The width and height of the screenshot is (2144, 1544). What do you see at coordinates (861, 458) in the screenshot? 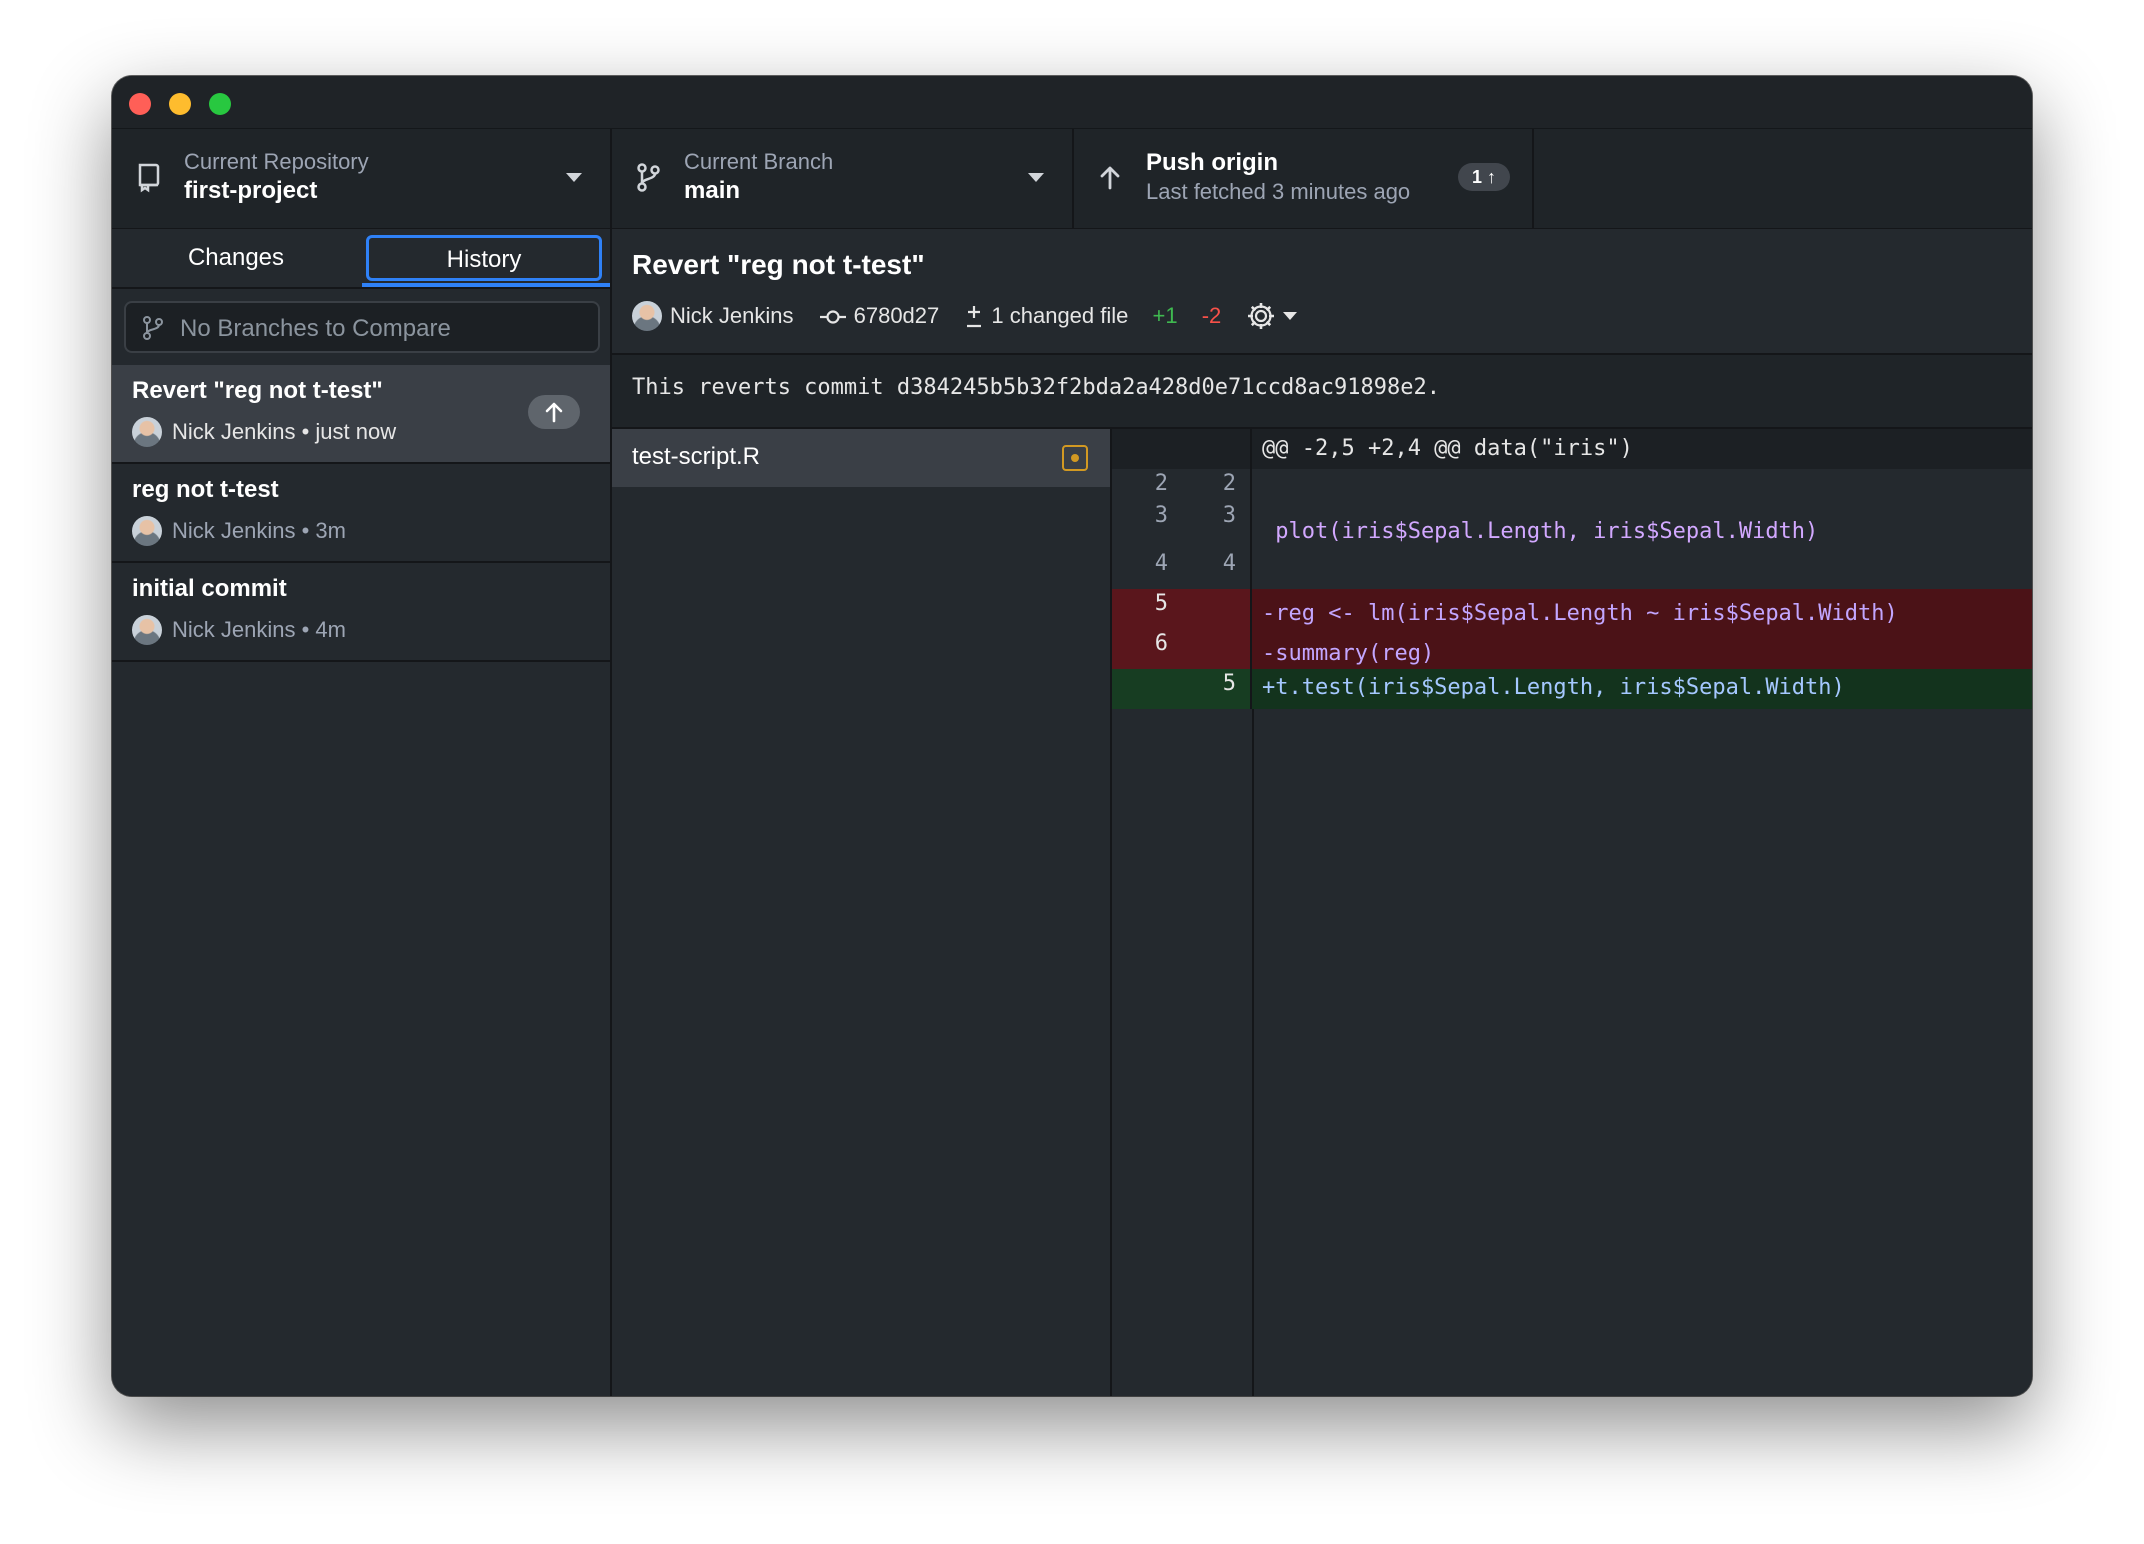
I see `file-list-item: test-script.R` at bounding box center [861, 458].